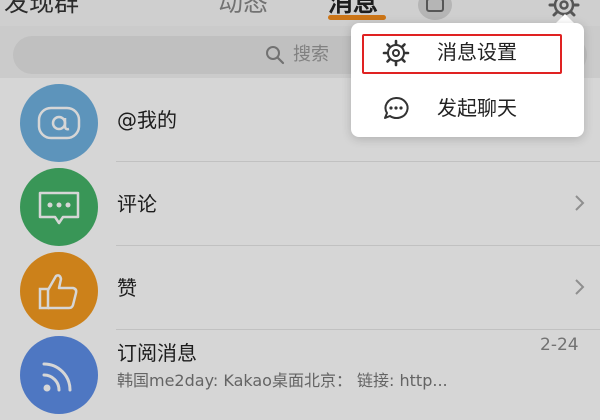 This screenshot has width=600, height=420. I want to click on comment-icon, so click(59, 207).